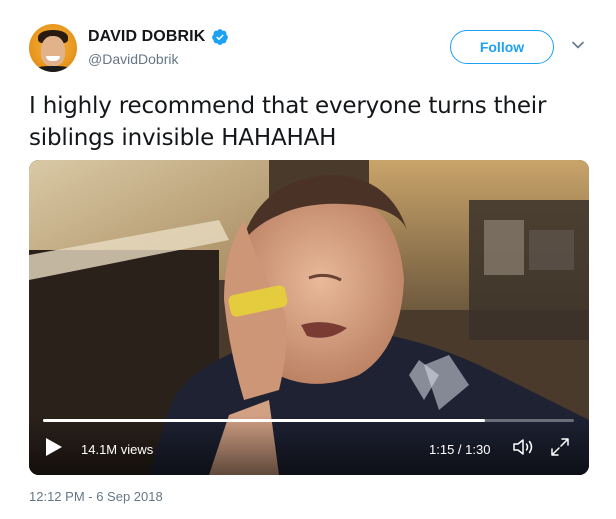 The image size is (616, 519). What do you see at coordinates (502, 47) in the screenshot?
I see `follow-button: Follow` at bounding box center [502, 47].